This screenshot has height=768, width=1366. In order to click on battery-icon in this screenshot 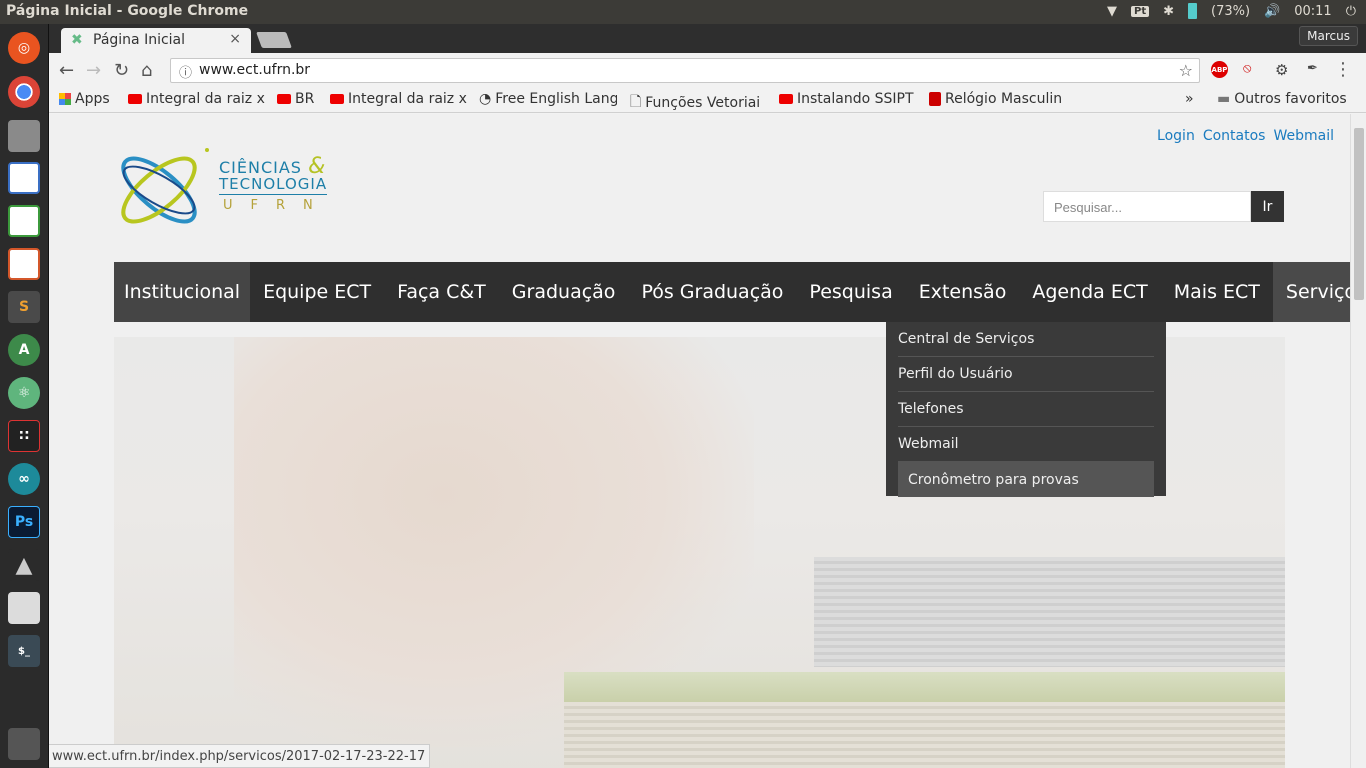, I will do `click(1192, 11)`.